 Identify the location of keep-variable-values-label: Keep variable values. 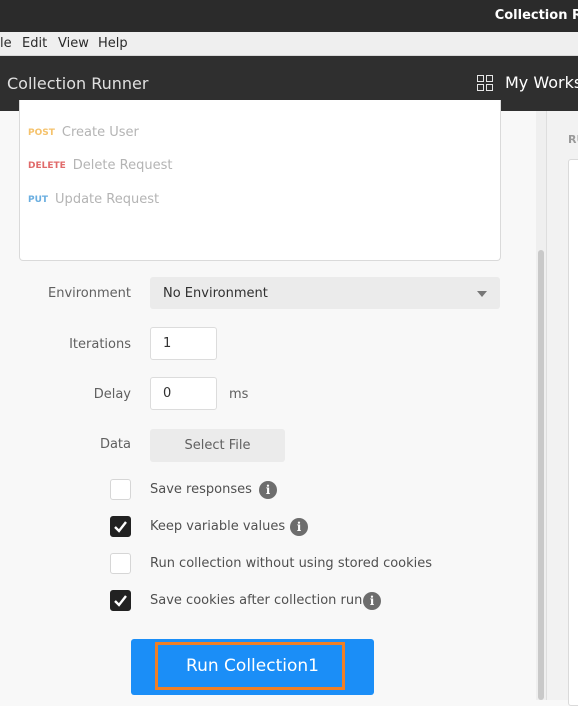
(218, 526).